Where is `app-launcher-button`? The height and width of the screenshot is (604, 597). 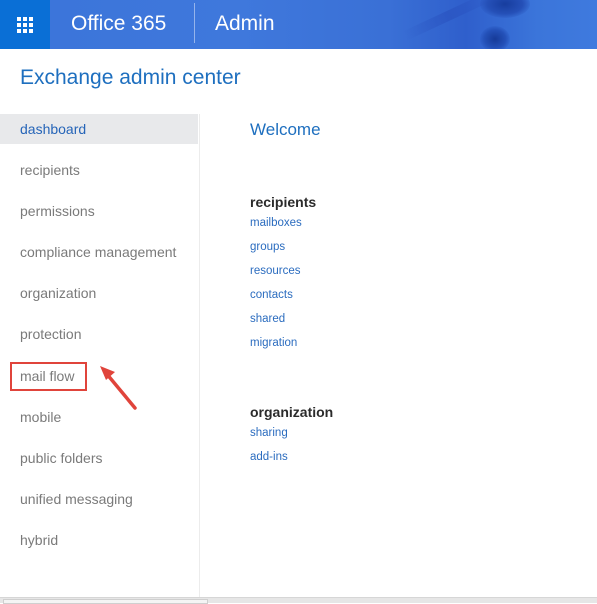 app-launcher-button is located at coordinates (25, 24).